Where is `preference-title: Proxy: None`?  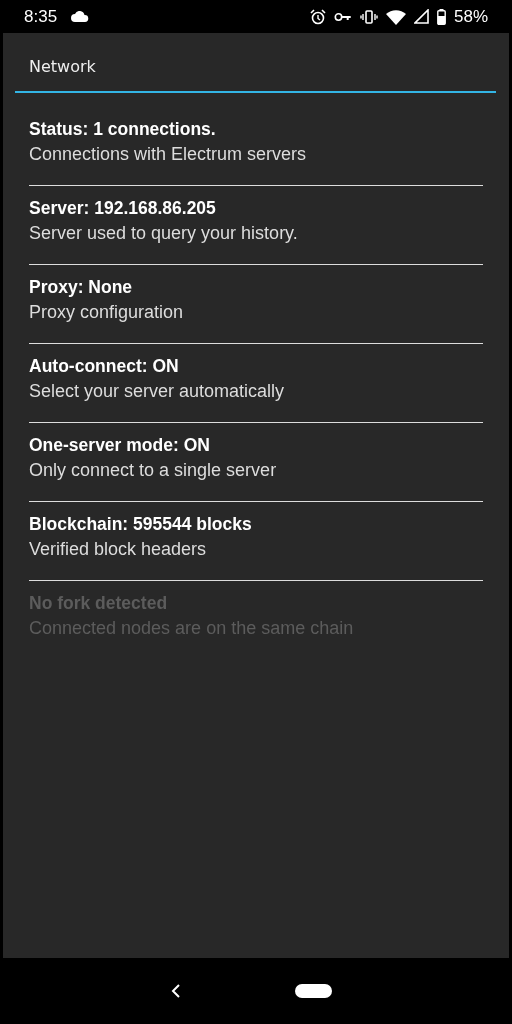
preference-title: Proxy: None is located at coordinates (81, 287).